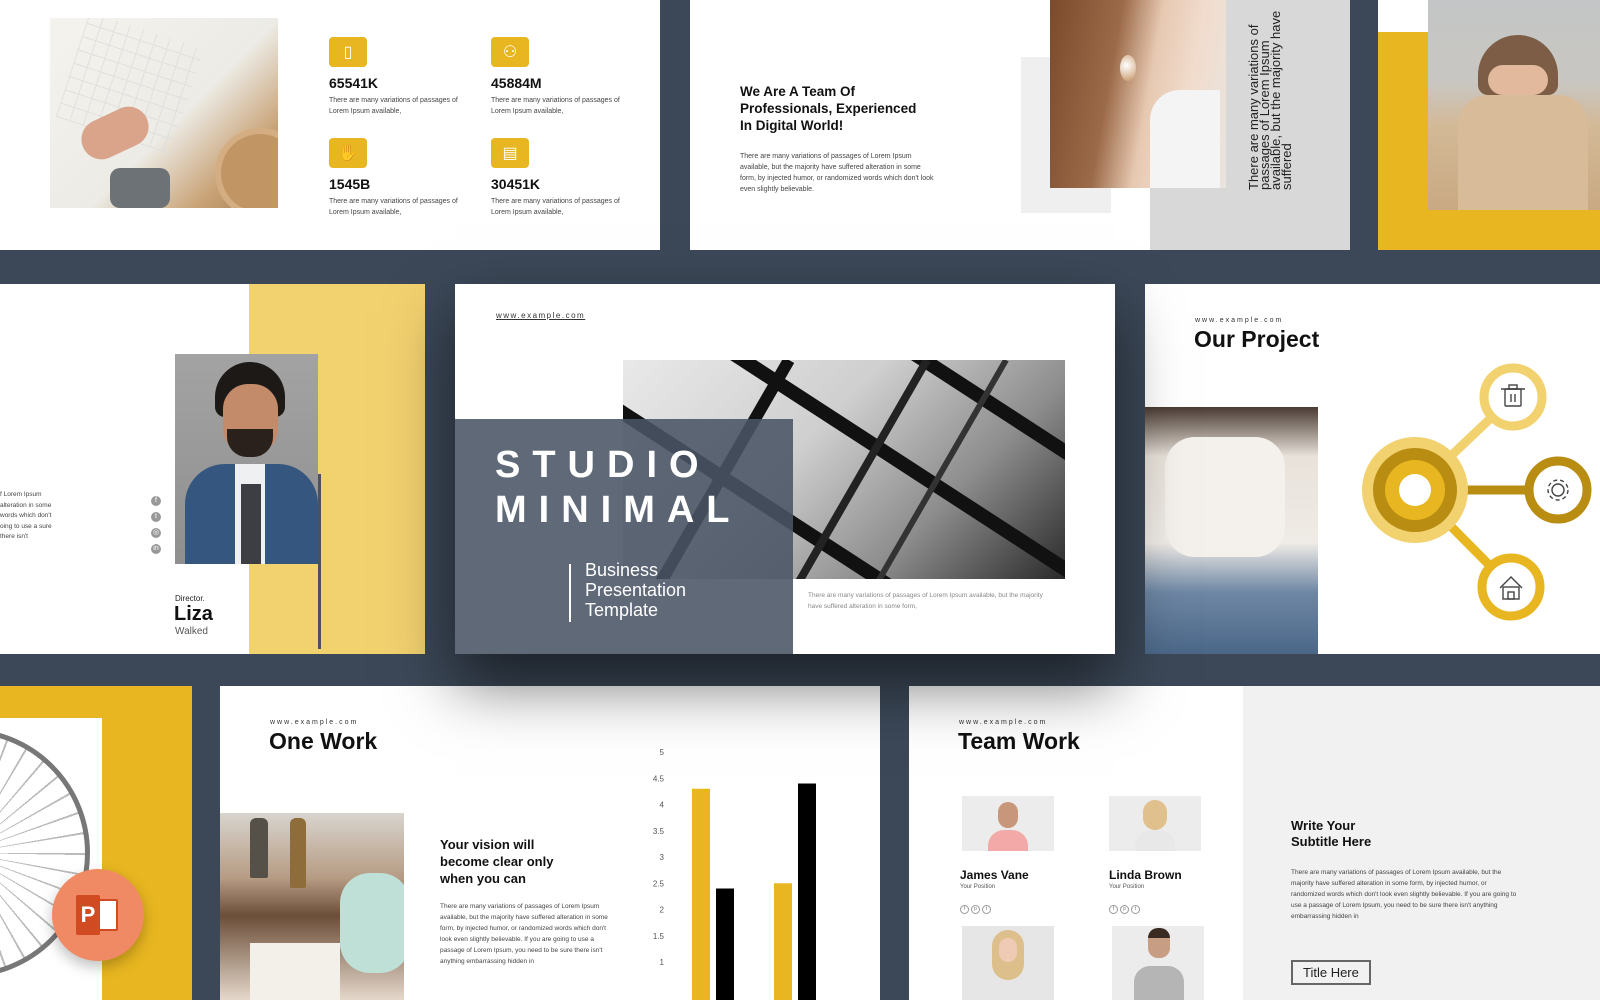  I want to click on subtitle-line3: Template, so click(622, 610).